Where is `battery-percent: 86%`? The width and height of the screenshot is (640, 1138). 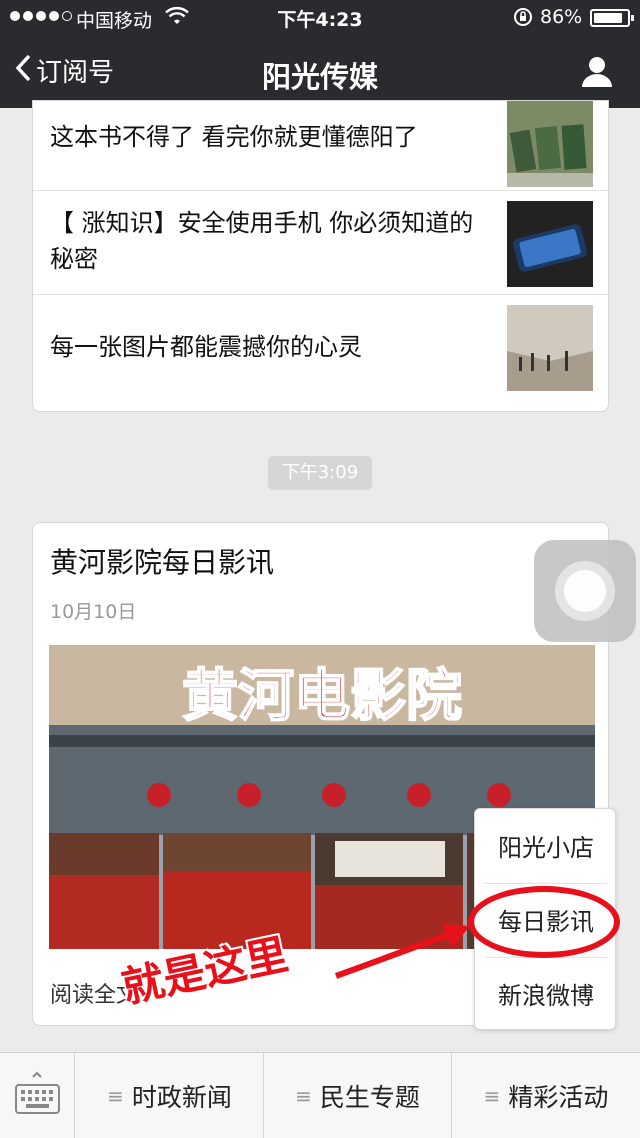
battery-percent: 86% is located at coordinates (561, 17).